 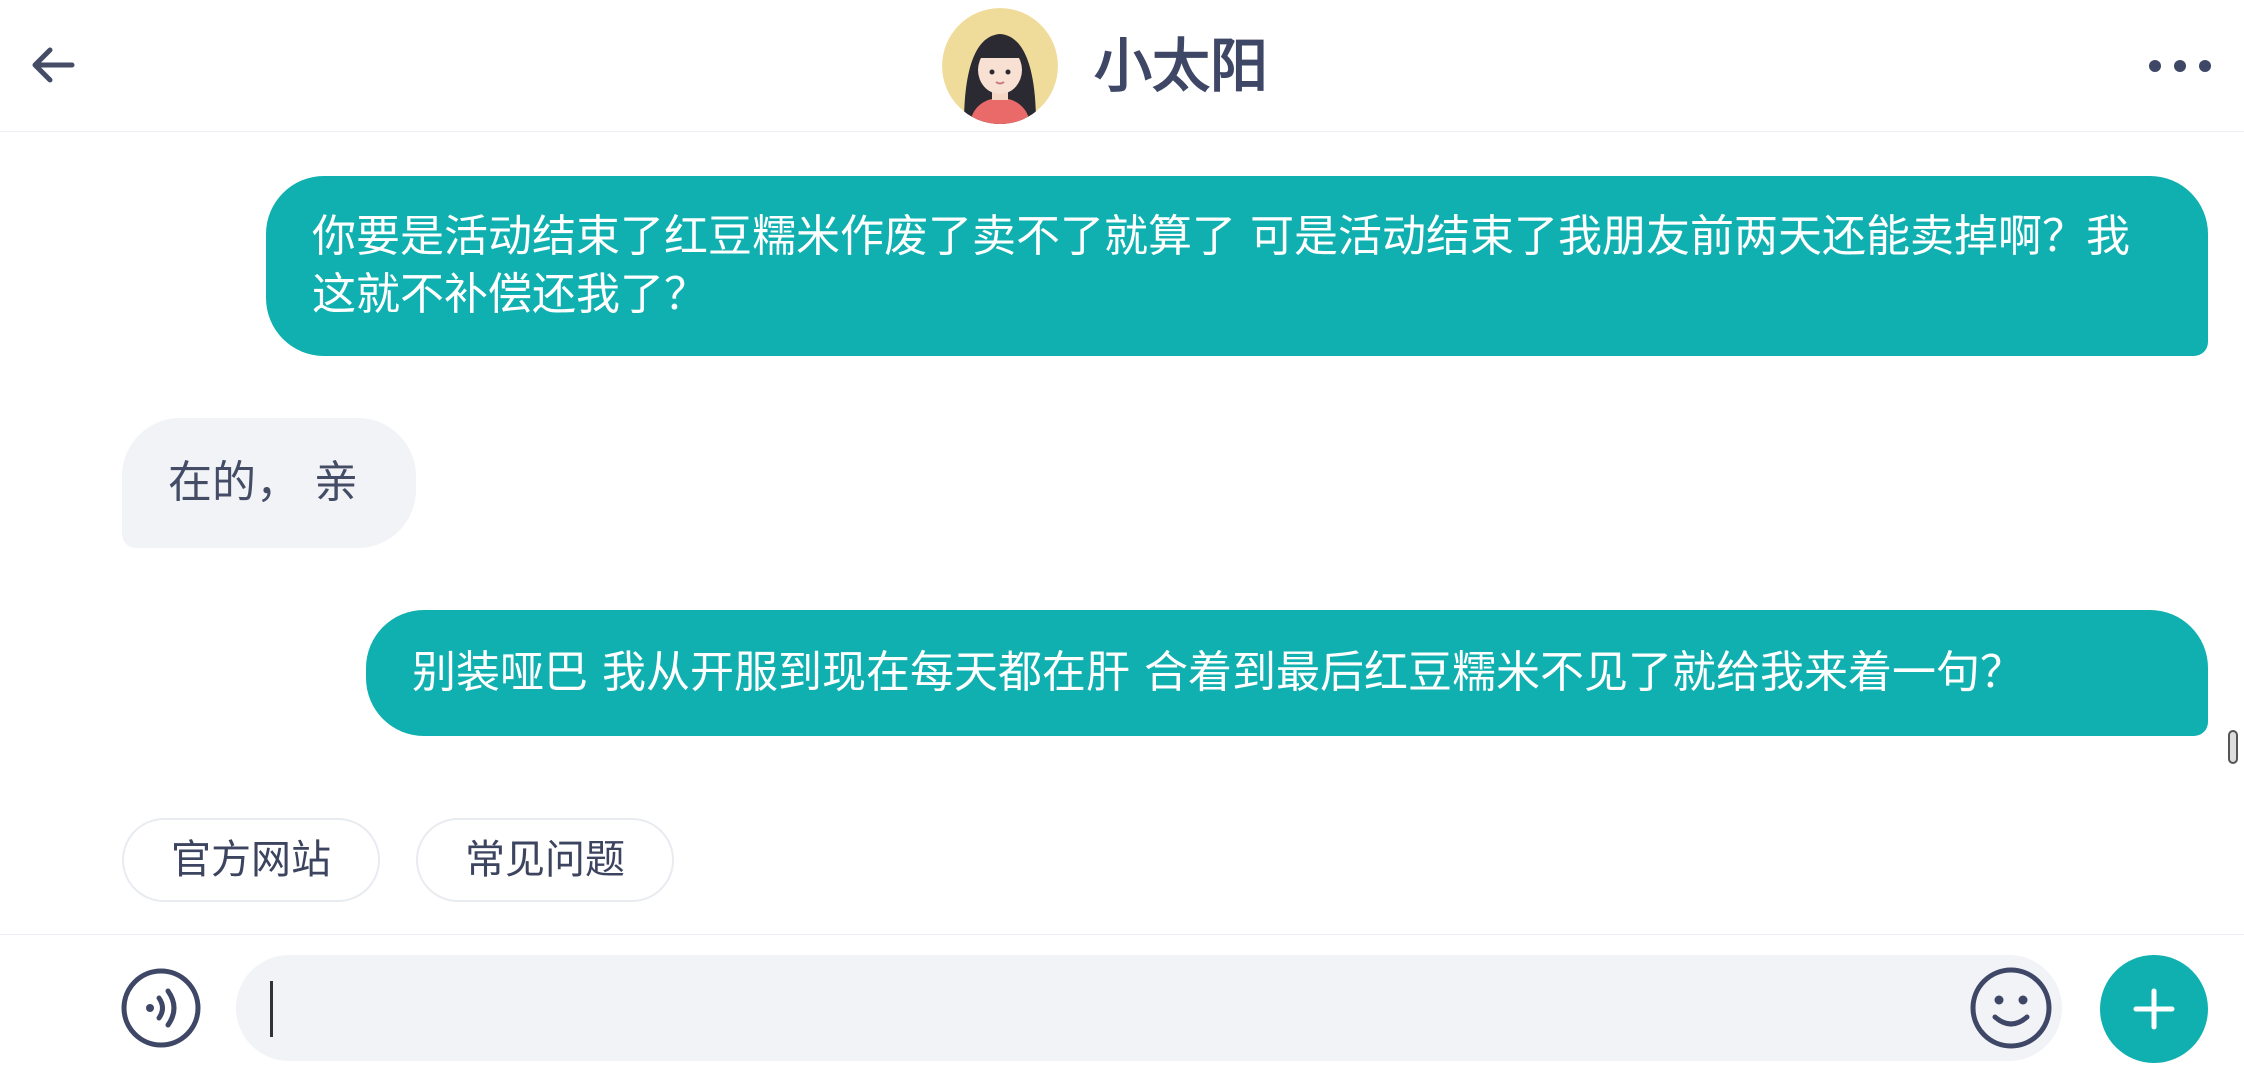 What do you see at coordinates (271, 1009) in the screenshot?
I see `text-cursor` at bounding box center [271, 1009].